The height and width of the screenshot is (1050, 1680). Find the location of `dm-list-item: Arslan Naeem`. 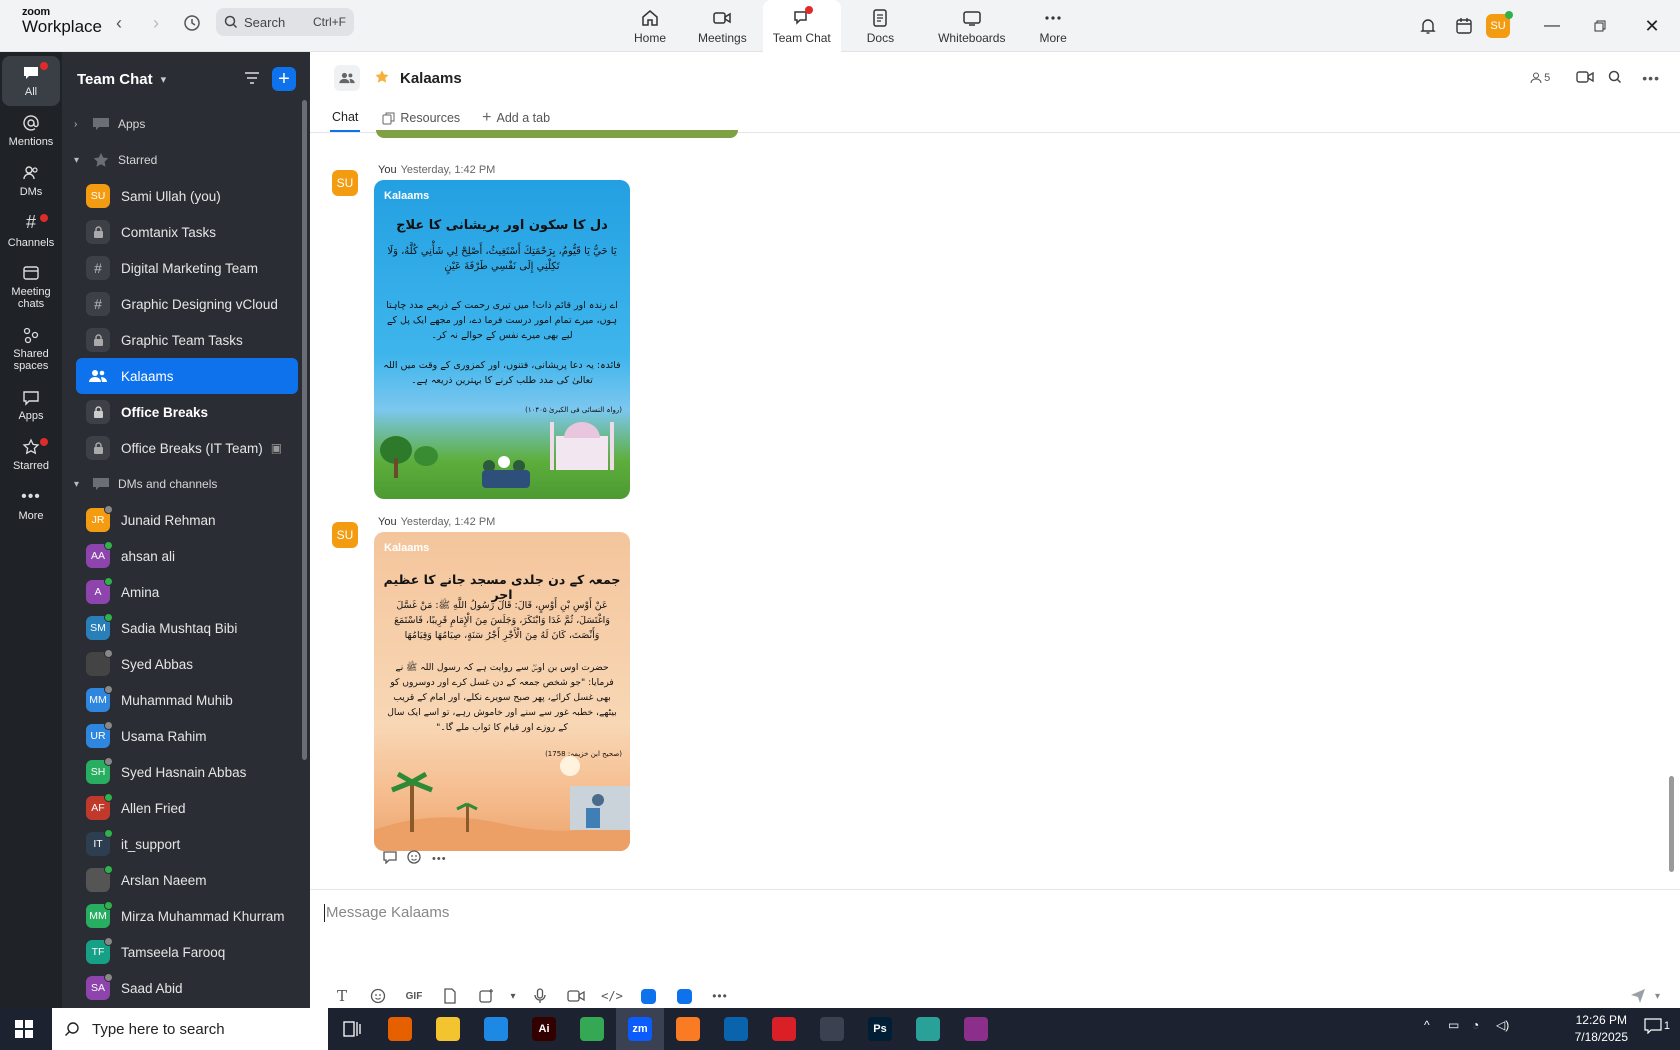

dm-list-item: Arslan Naeem is located at coordinates (187, 880).